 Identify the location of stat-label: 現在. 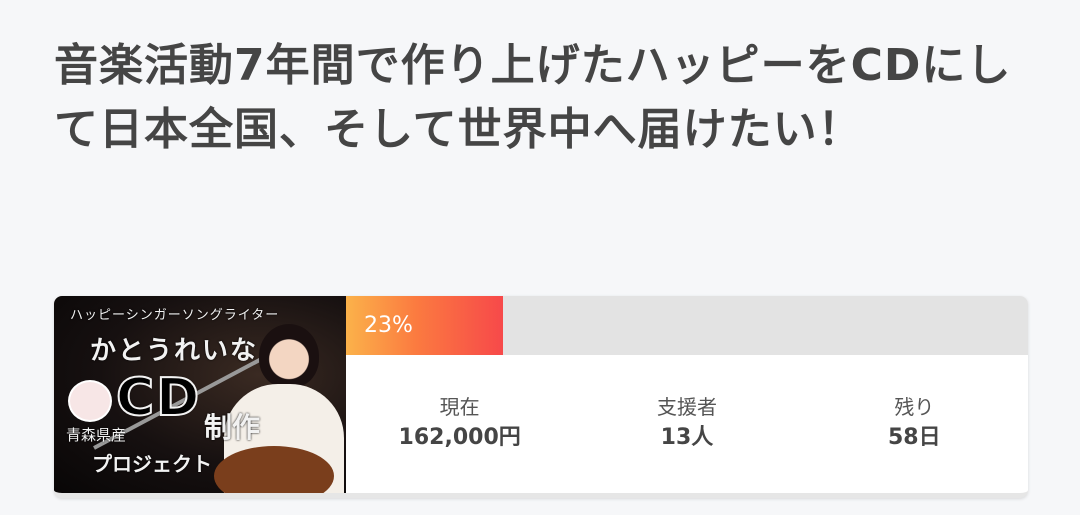
(459, 407).